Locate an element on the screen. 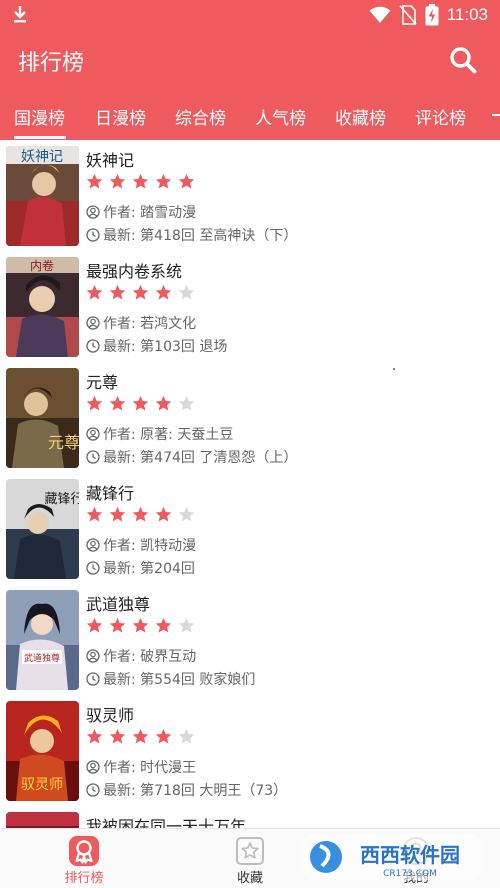 This screenshot has height=888, width=500. no-sim-icon is located at coordinates (408, 15).